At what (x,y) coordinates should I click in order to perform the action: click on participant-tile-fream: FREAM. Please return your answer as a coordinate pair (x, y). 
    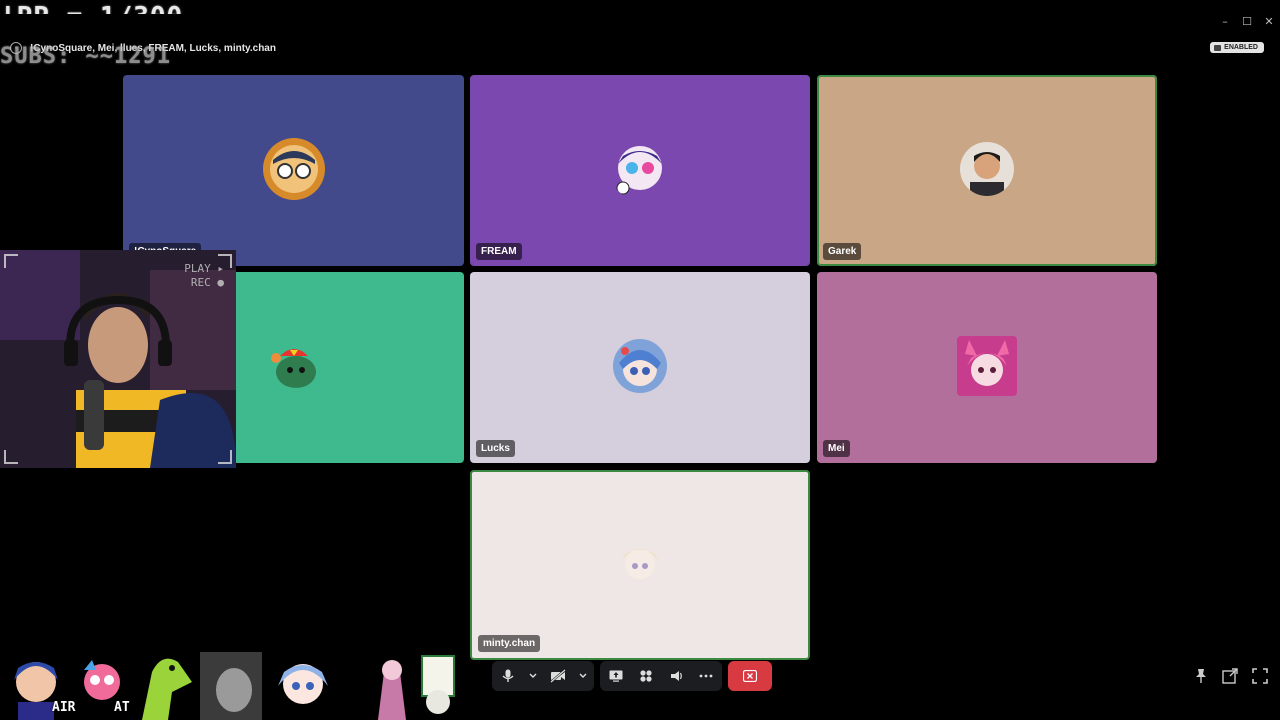
    Looking at the image, I should click on (640, 170).